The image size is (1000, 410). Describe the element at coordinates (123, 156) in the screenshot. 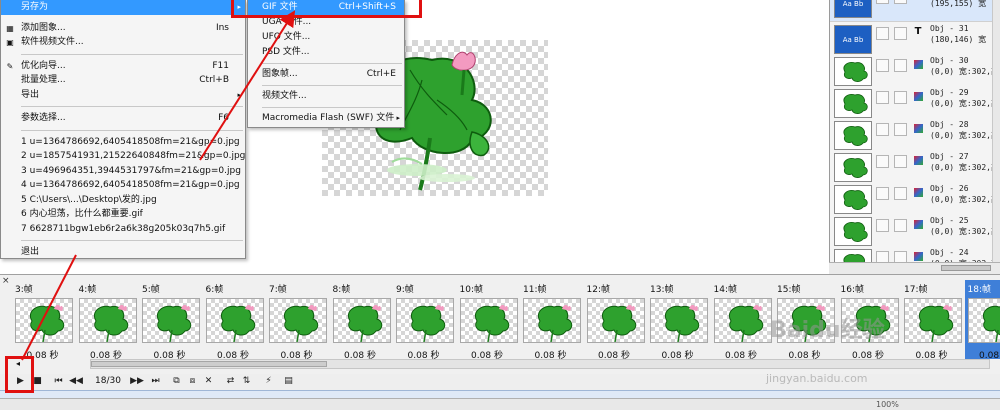

I see `recent-file-2: 2 u=1857541931,21522640848fm=21&gp=0.jpg` at that location.